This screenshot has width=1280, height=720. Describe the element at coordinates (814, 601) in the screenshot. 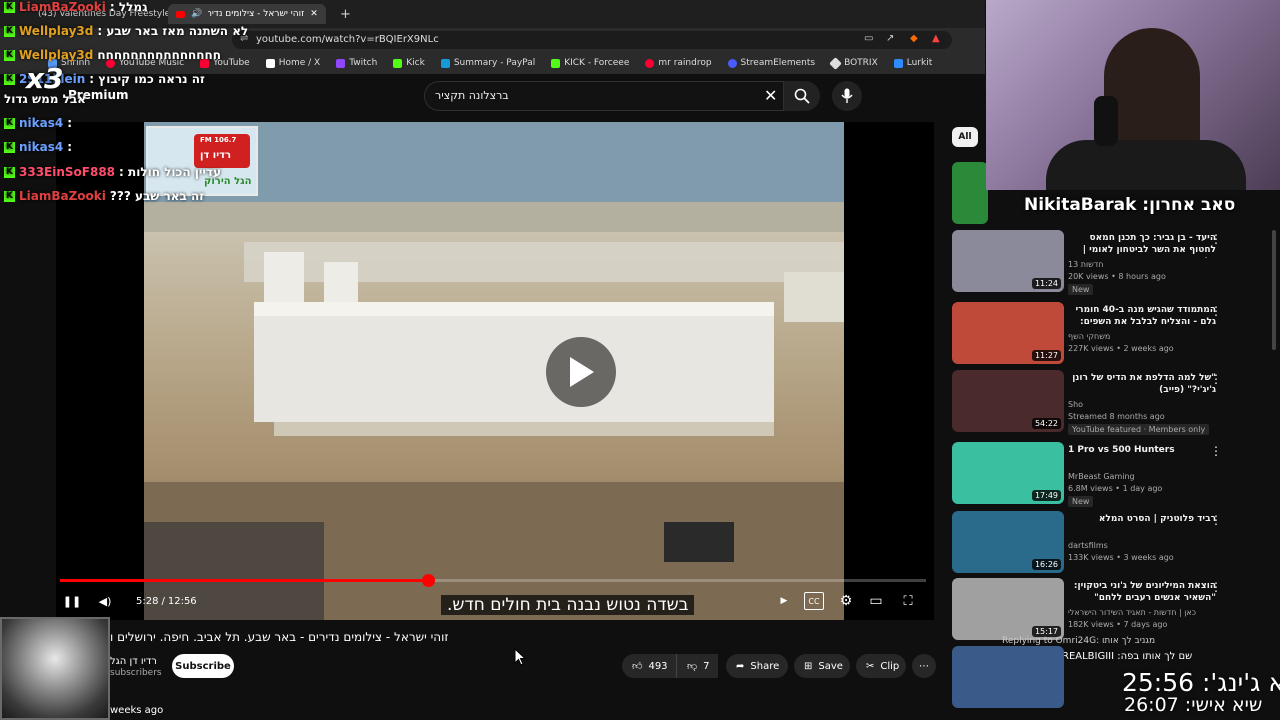

I see `captions-icon: CC` at that location.